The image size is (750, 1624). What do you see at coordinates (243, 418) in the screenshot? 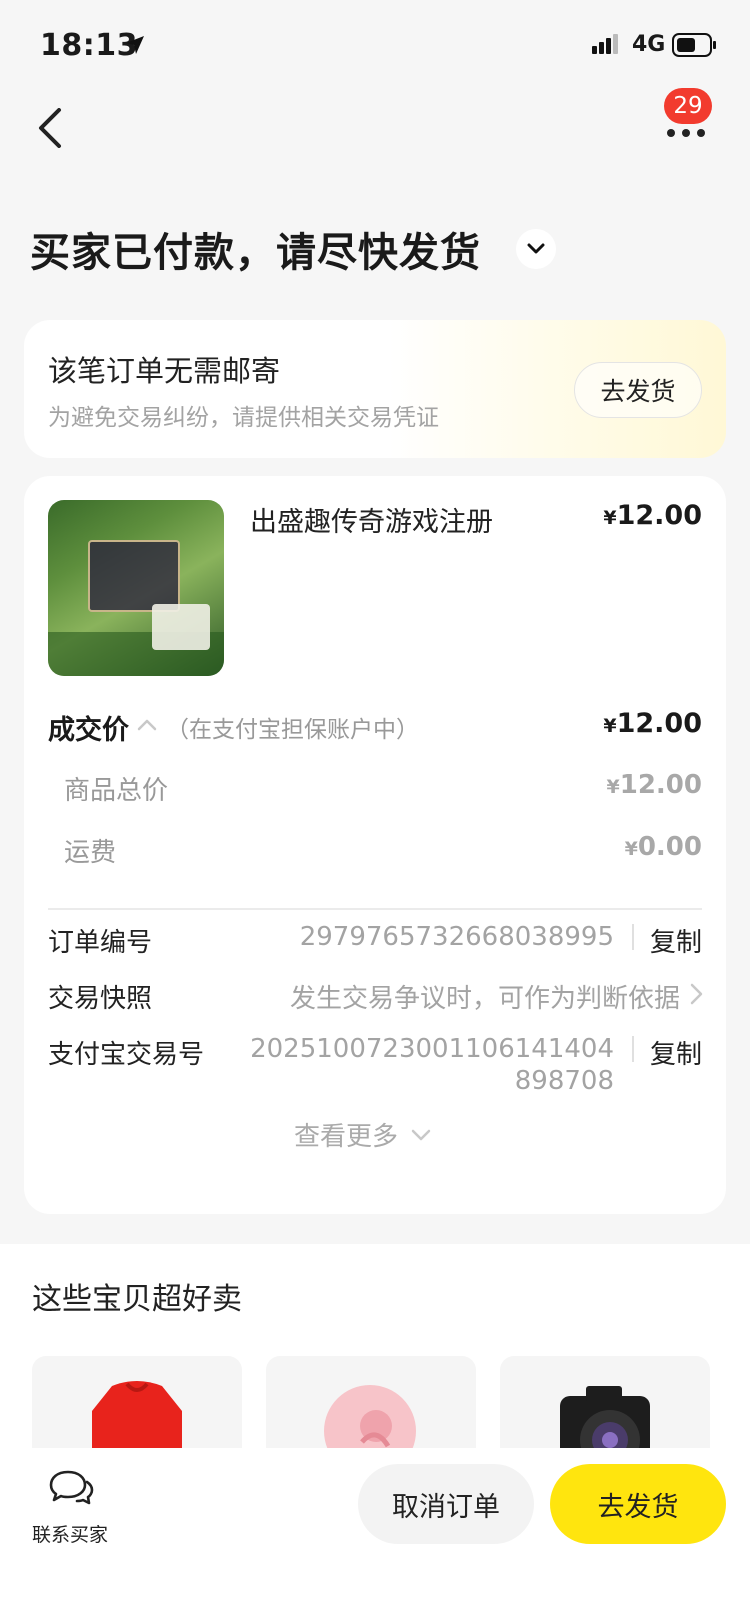
I see `notice-subtitle: 为避免交易纠纷，请提供相关交易凭证` at bounding box center [243, 418].